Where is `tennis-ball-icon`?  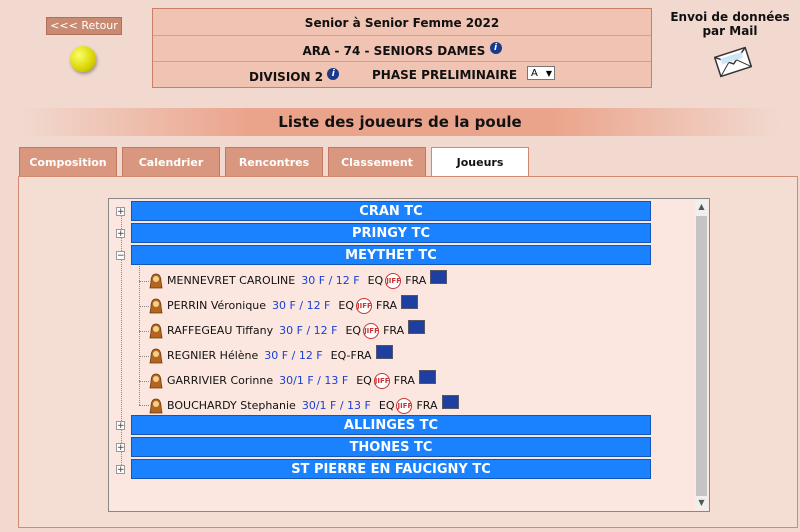 tennis-ball-icon is located at coordinates (83, 59).